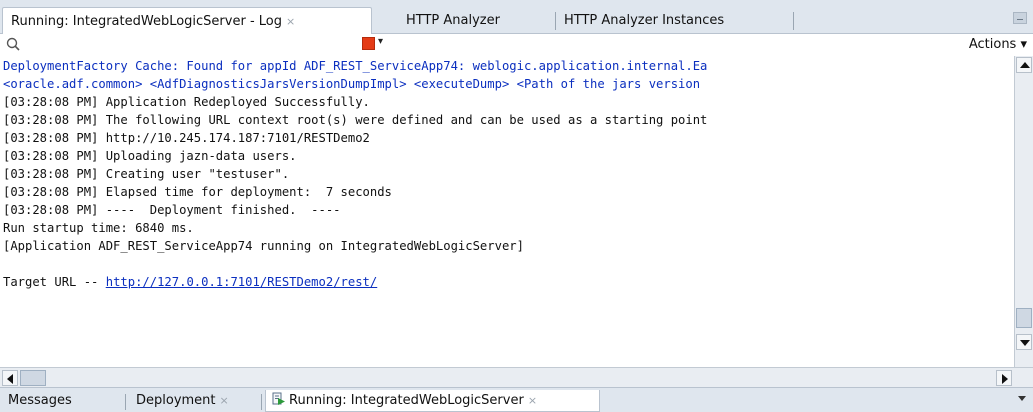  Describe the element at coordinates (176, 400) in the screenshot. I see `tab-deployment-label: Deployment` at that location.